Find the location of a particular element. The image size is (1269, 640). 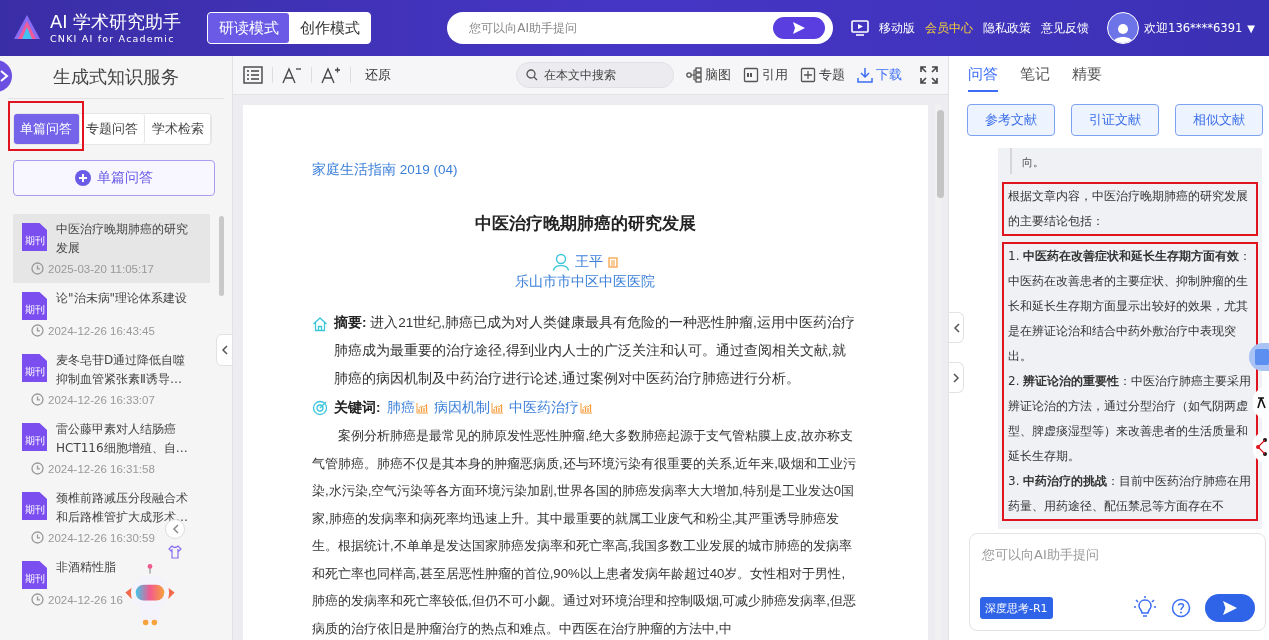

mode-tab: 研读模式 is located at coordinates (249, 28).